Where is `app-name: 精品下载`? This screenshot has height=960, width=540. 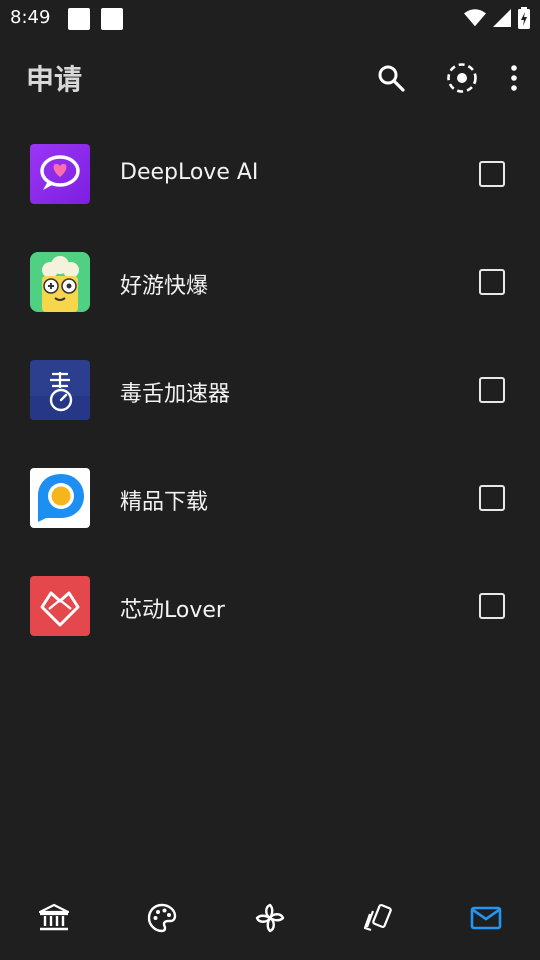
app-name: 精品下载 is located at coordinates (164, 502).